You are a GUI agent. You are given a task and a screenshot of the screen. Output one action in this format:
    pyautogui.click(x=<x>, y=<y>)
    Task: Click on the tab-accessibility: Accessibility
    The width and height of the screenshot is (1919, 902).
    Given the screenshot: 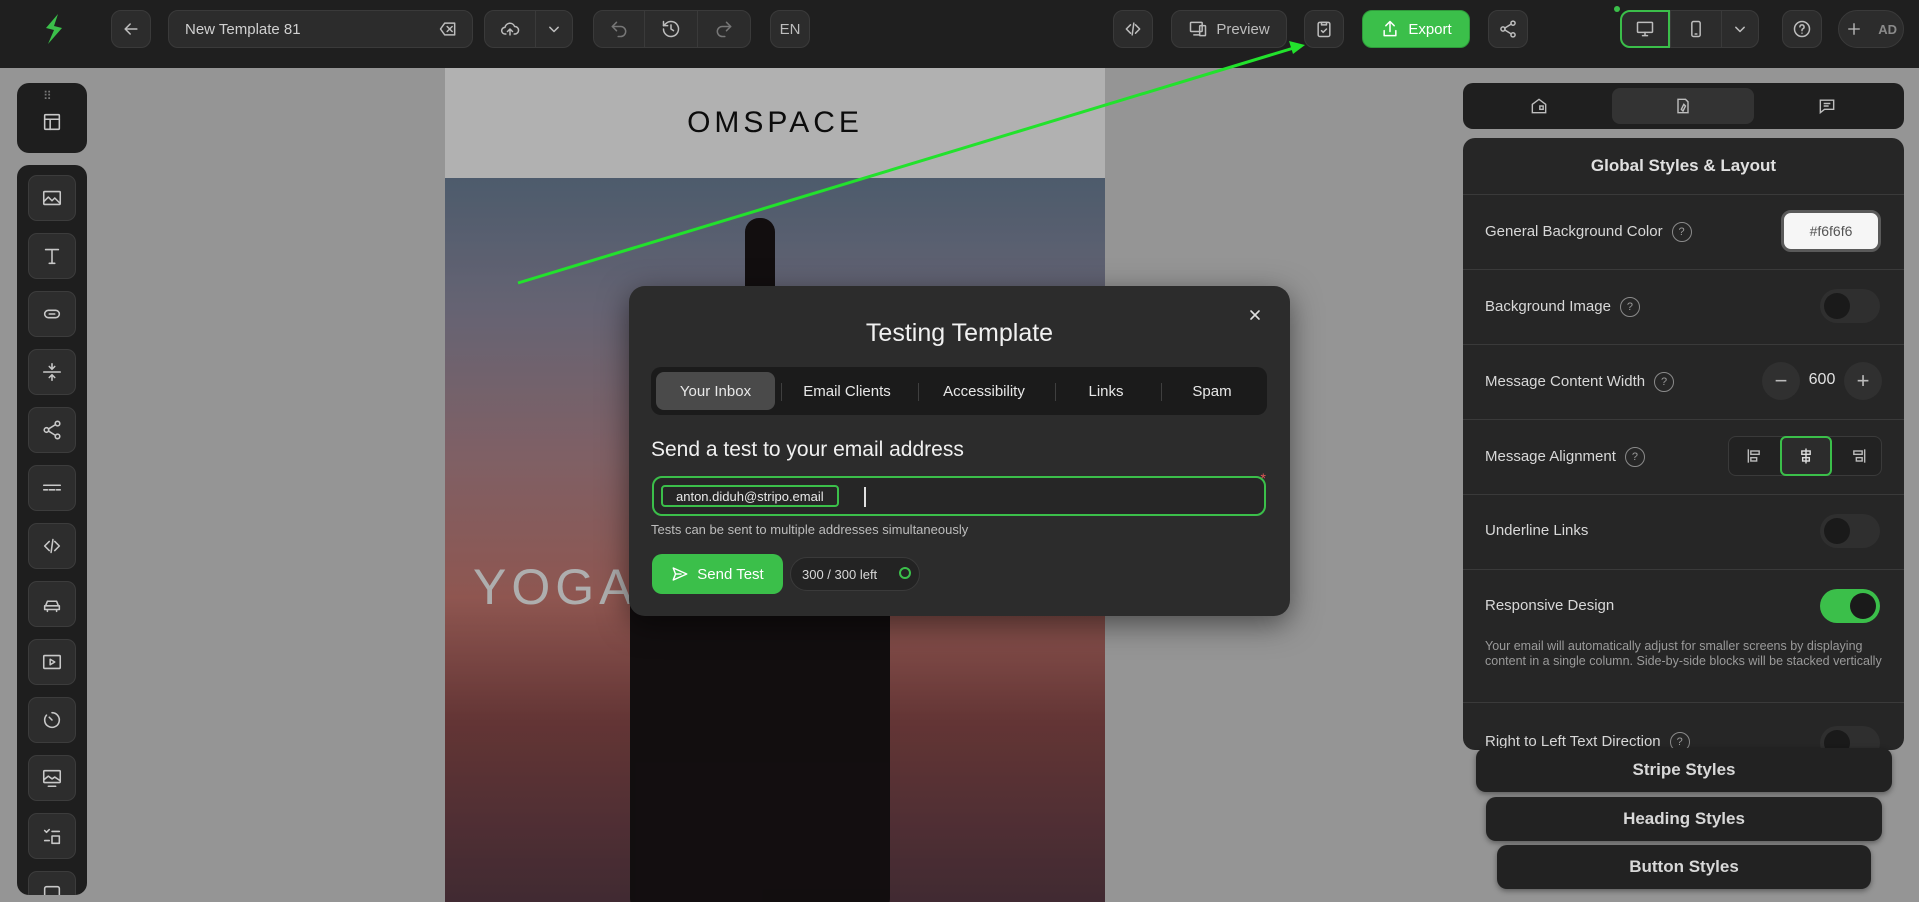 What is the action you would take?
    pyautogui.click(x=984, y=391)
    